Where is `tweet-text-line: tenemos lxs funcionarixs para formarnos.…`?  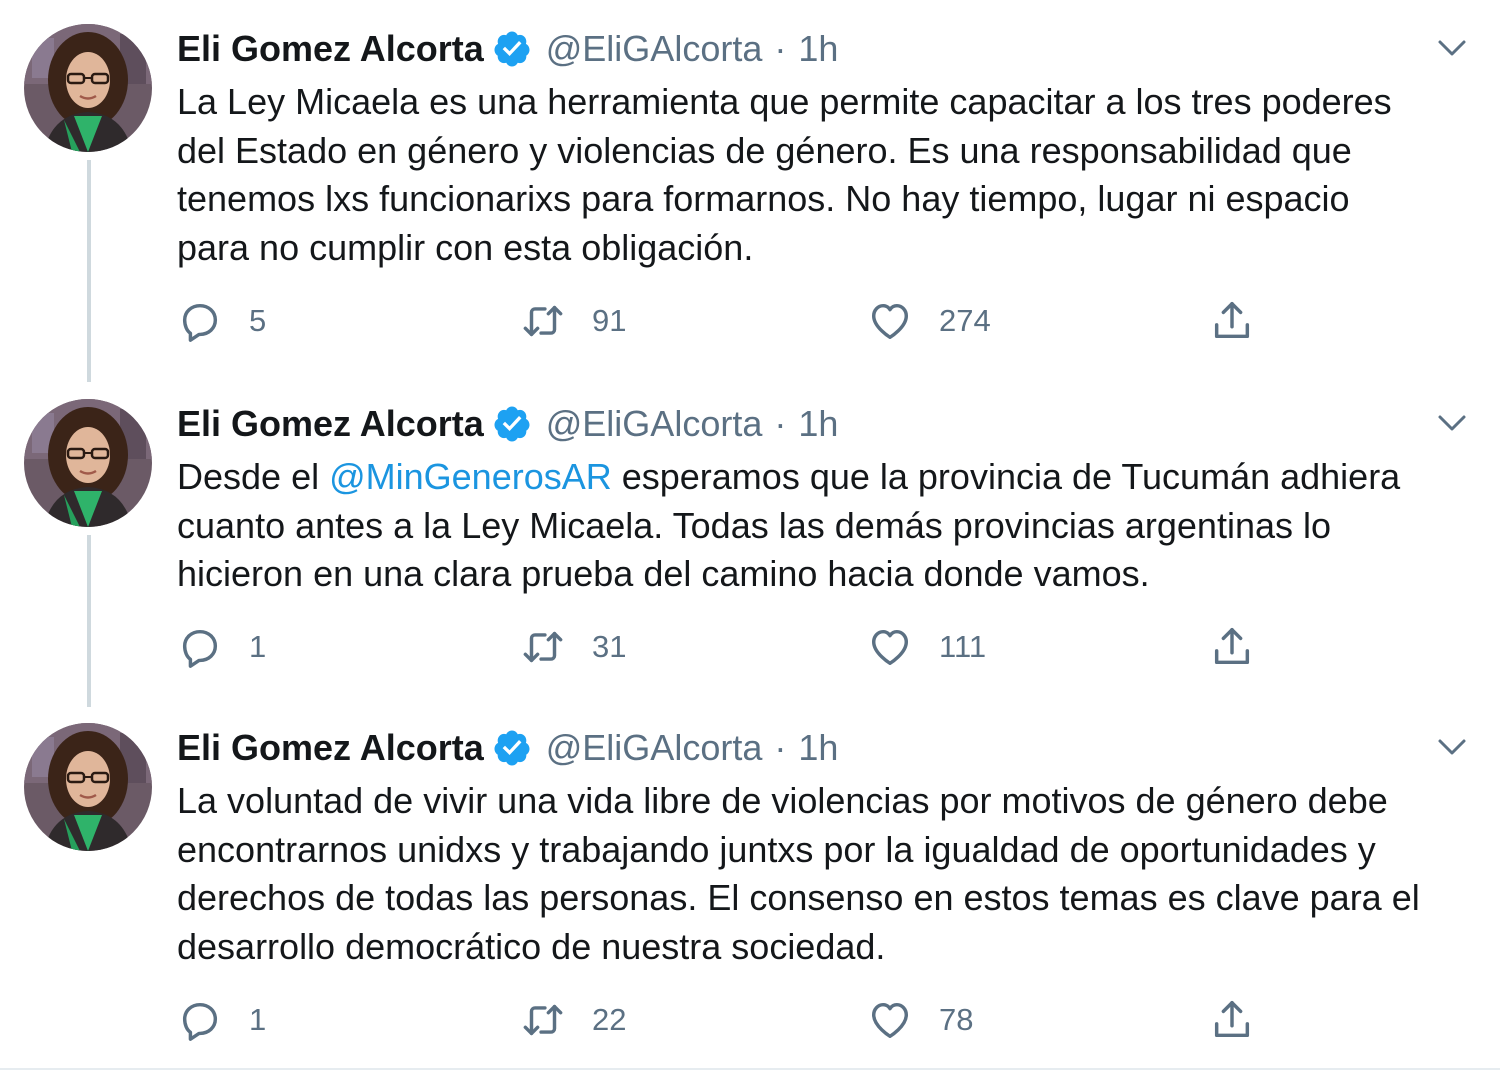
tweet-text-line: tenemos lxs funcionarixs para formarnos.… is located at coordinates (763, 198).